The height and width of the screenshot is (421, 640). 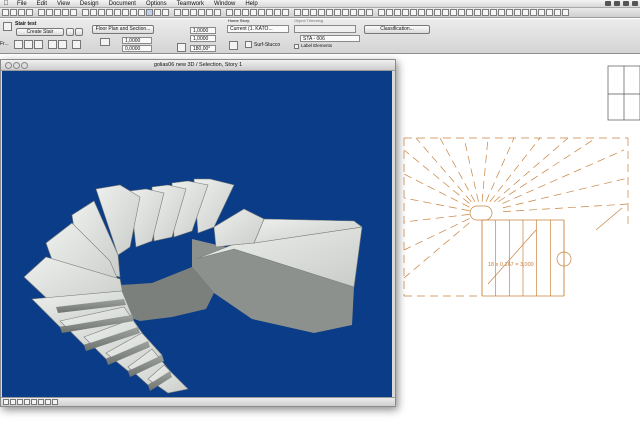 I want to click on magic-wand-icon, so click(x=297, y=12).